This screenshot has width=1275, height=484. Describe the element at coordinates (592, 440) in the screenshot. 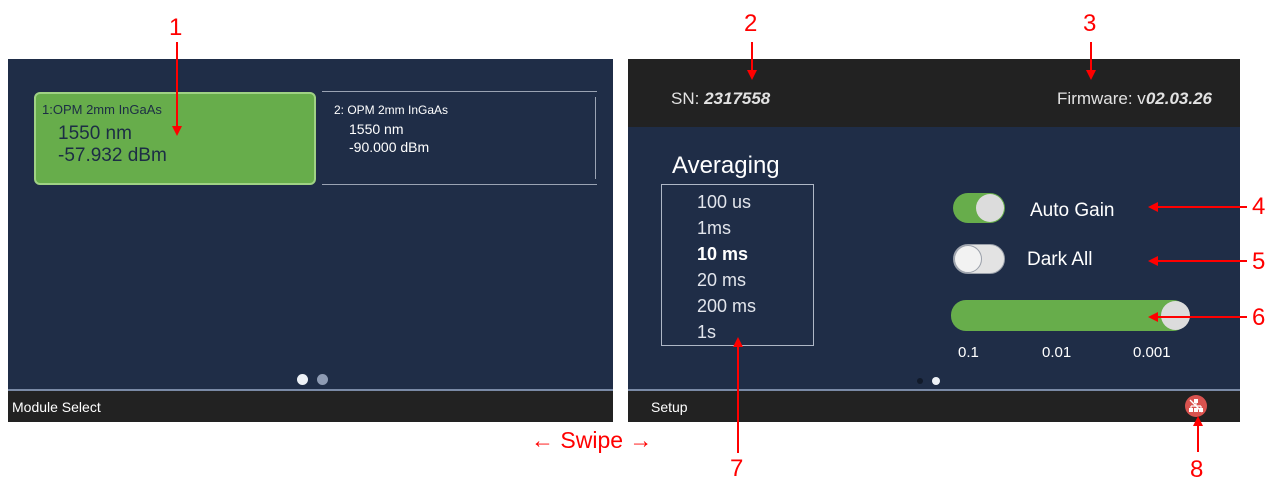

I see `swipe-hint: ← Swipe →` at that location.